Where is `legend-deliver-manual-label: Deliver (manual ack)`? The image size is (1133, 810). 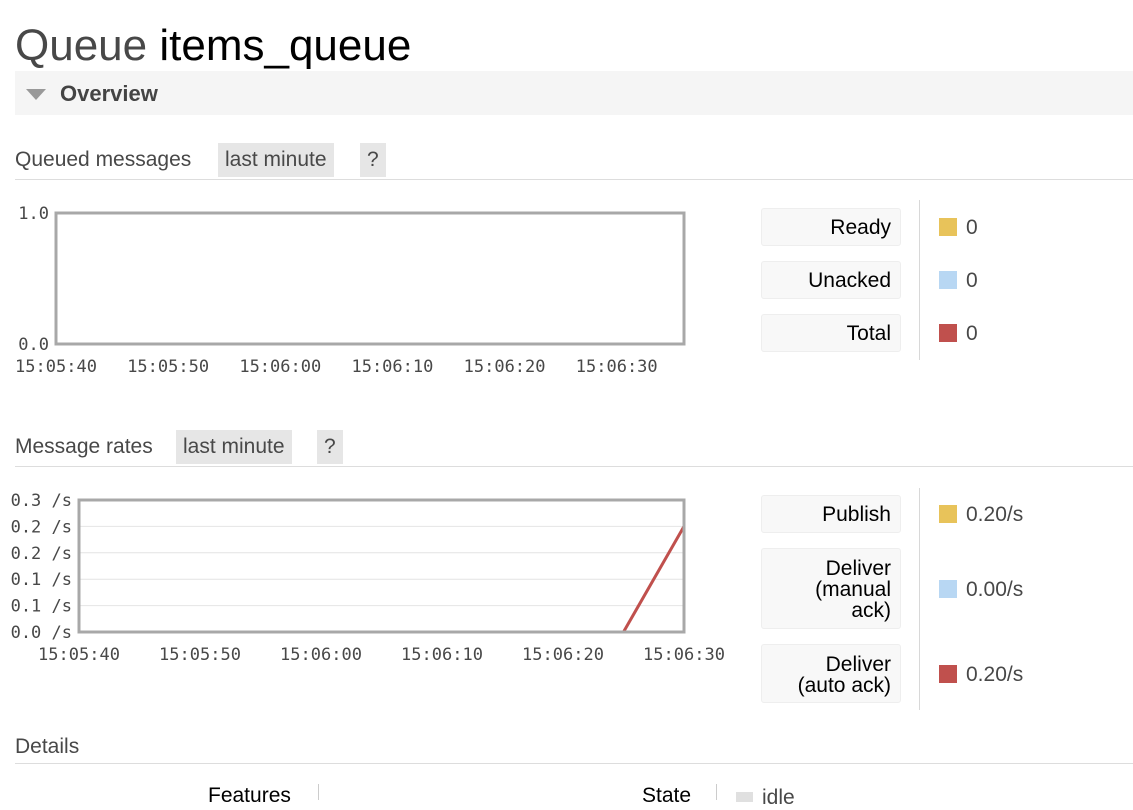
legend-deliver-manual-label: Deliver (manual ack) is located at coordinates (831, 588).